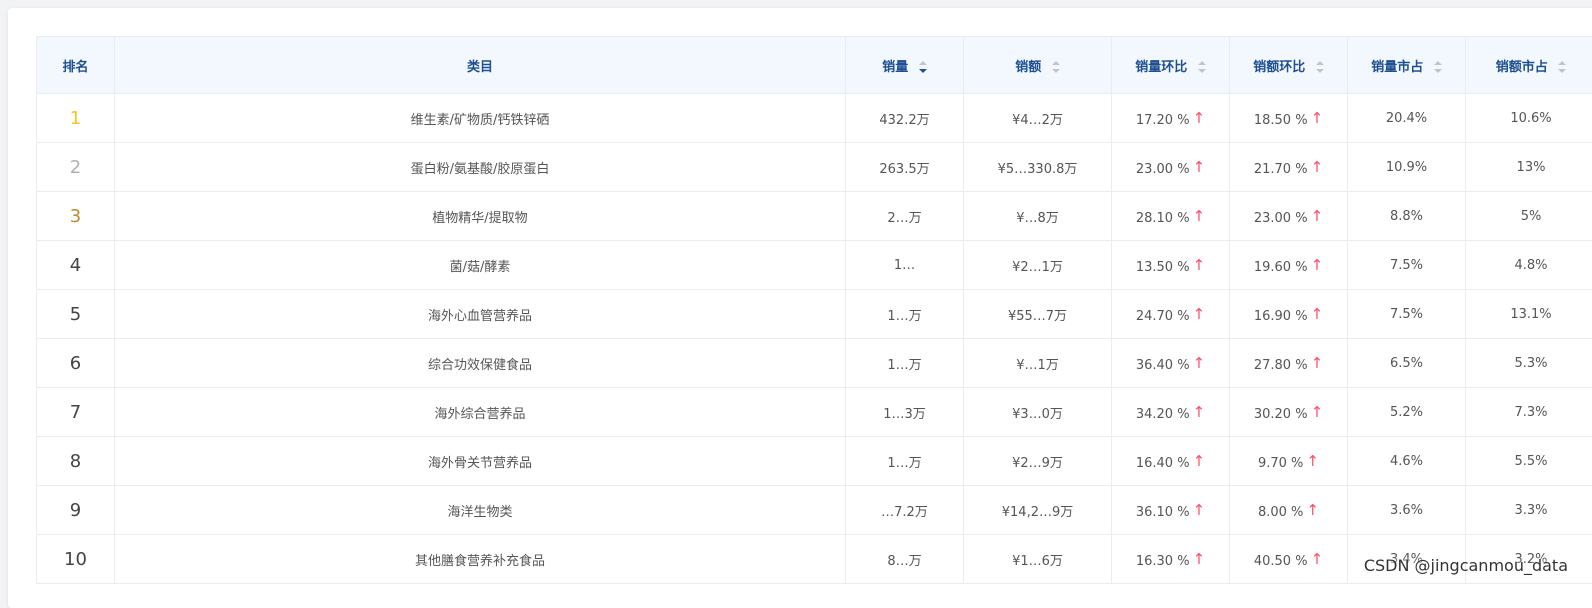  Describe the element at coordinates (480, 65) in the screenshot. I see `header-category: 类目` at that location.